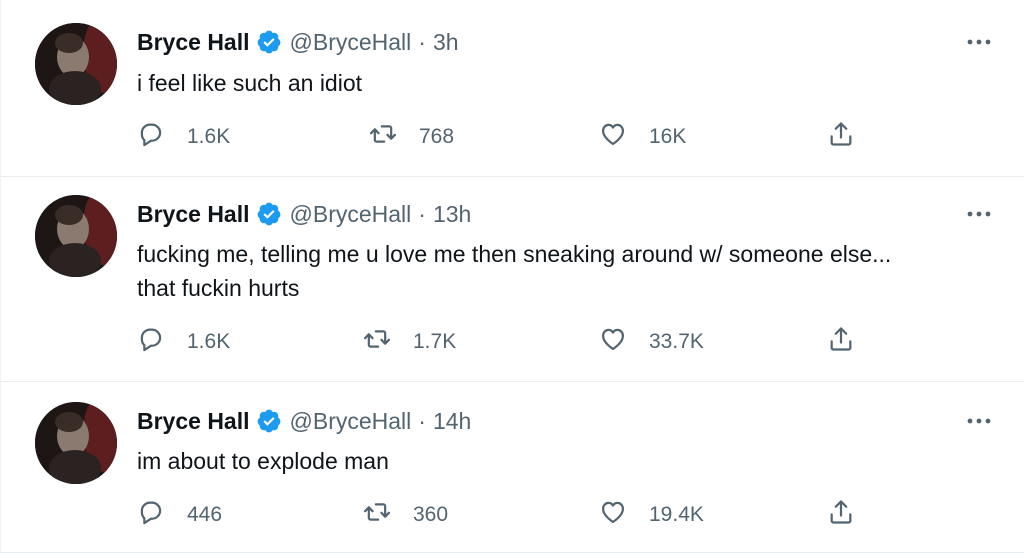 Image resolution: width=1024 pixels, height=553 pixels. Describe the element at coordinates (566, 83) in the screenshot. I see `tweet-text: i feel like such an idiot` at that location.